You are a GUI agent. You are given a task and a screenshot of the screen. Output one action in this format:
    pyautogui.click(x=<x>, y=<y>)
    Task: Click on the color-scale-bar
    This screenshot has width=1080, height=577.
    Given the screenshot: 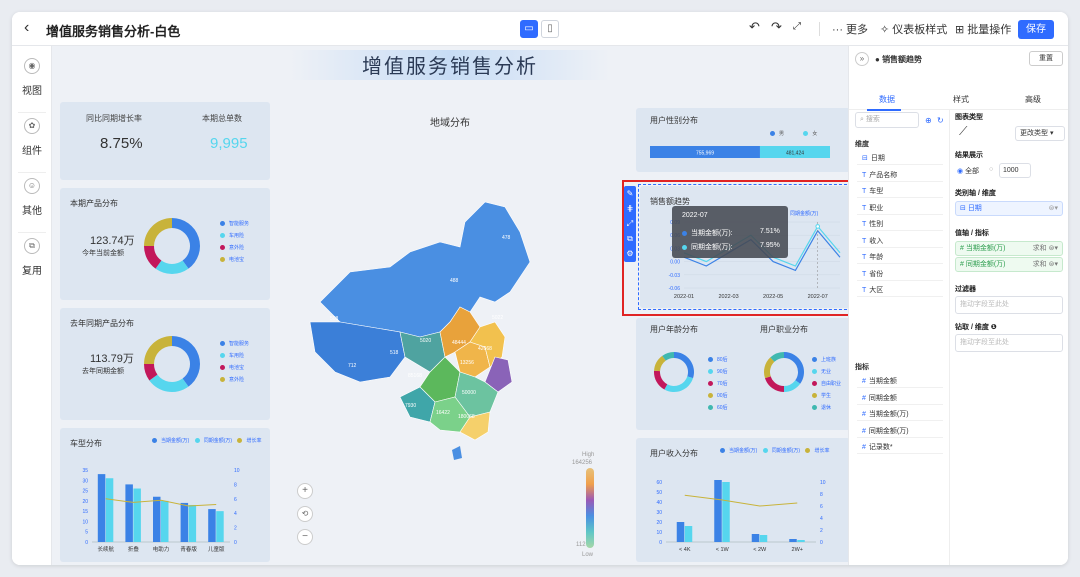 What is the action you would take?
    pyautogui.click(x=590, y=508)
    